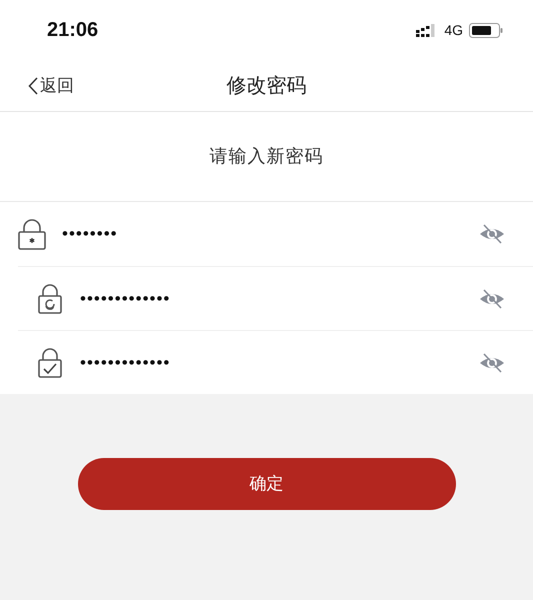 The height and width of the screenshot is (600, 533). What do you see at coordinates (270, 234) in the screenshot?
I see `password-field: ••••••••` at bounding box center [270, 234].